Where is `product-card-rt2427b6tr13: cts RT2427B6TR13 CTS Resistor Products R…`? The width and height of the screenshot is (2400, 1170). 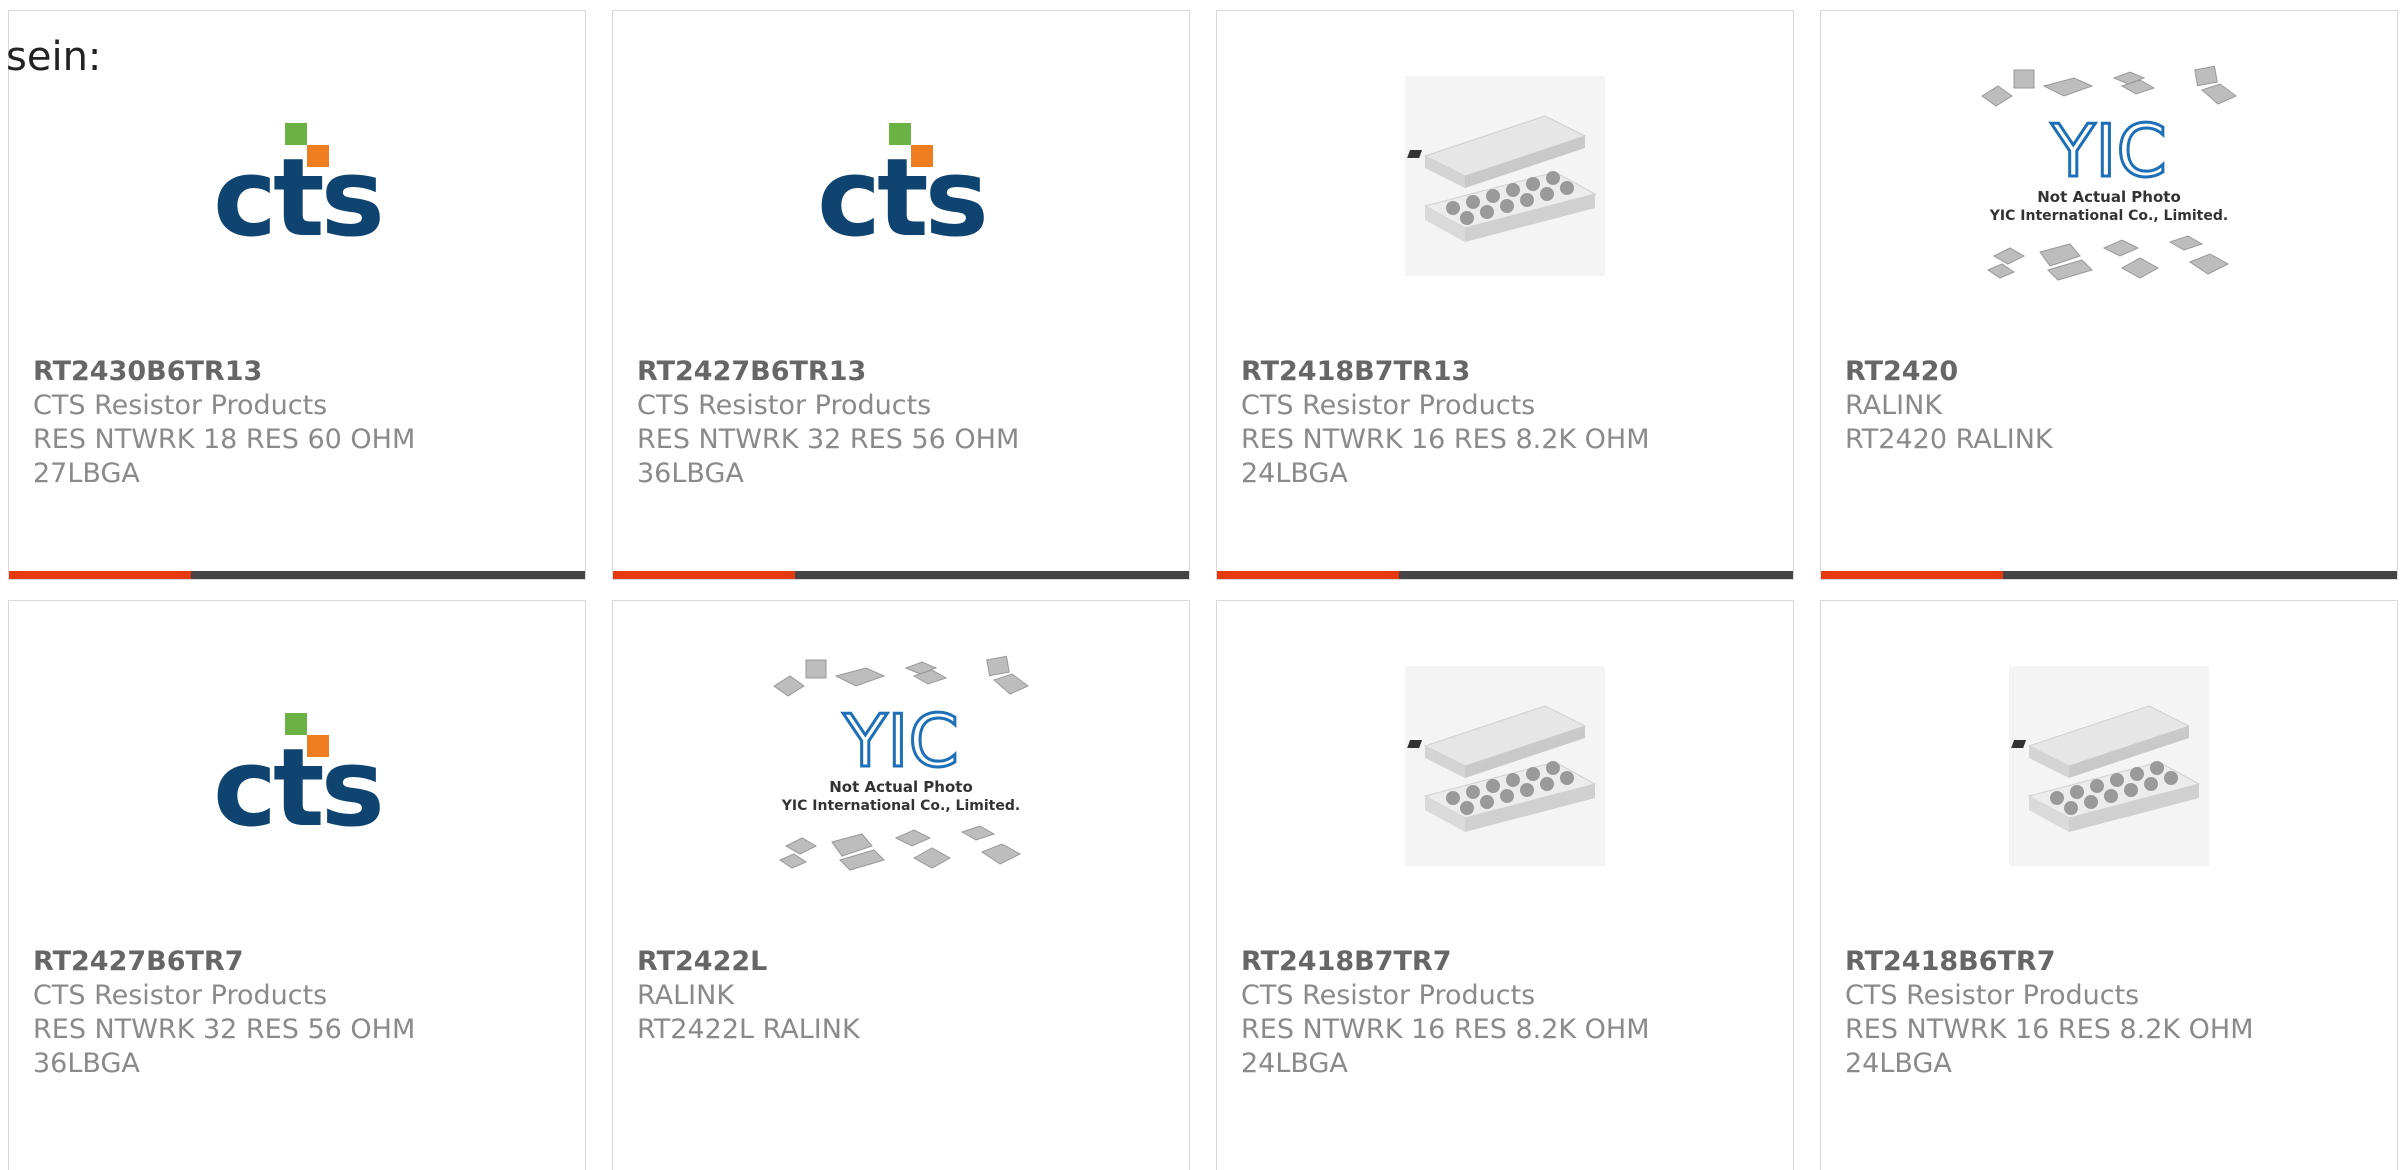 product-card-rt2427b6tr13: cts RT2427B6TR13 CTS Resistor Products R… is located at coordinates (901, 295).